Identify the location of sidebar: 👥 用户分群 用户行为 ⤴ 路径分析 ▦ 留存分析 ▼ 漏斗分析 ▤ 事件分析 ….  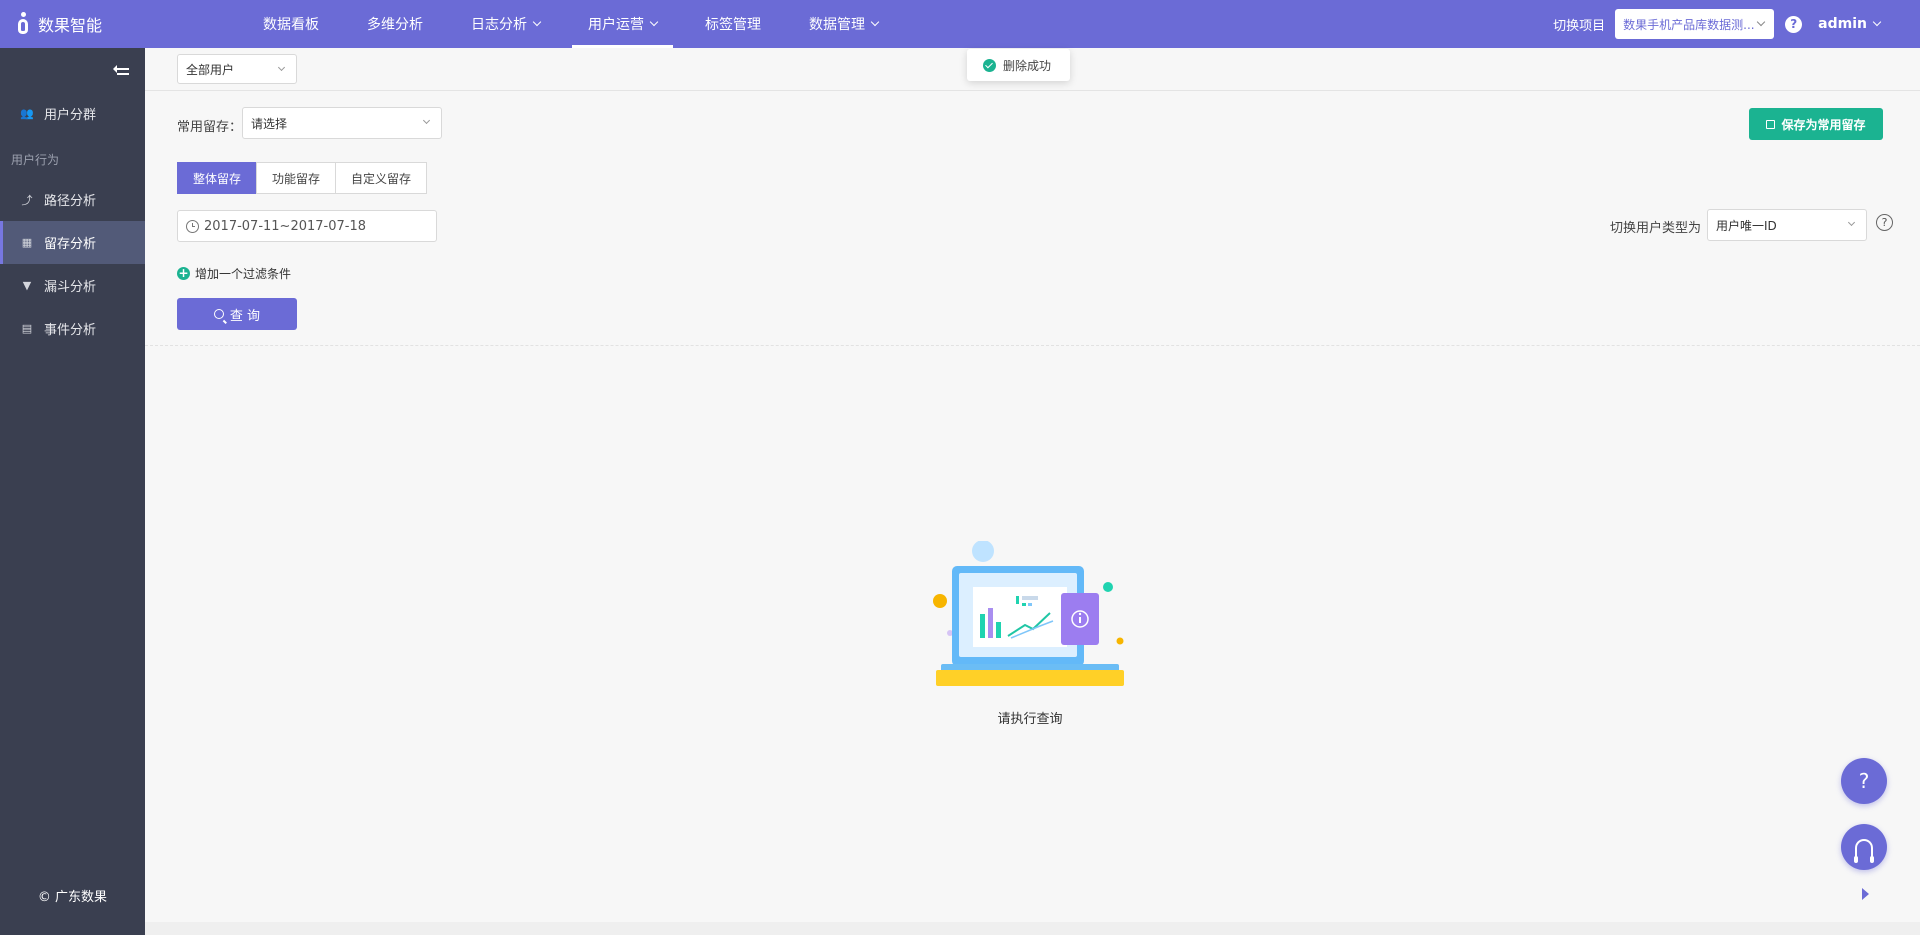
(72, 491).